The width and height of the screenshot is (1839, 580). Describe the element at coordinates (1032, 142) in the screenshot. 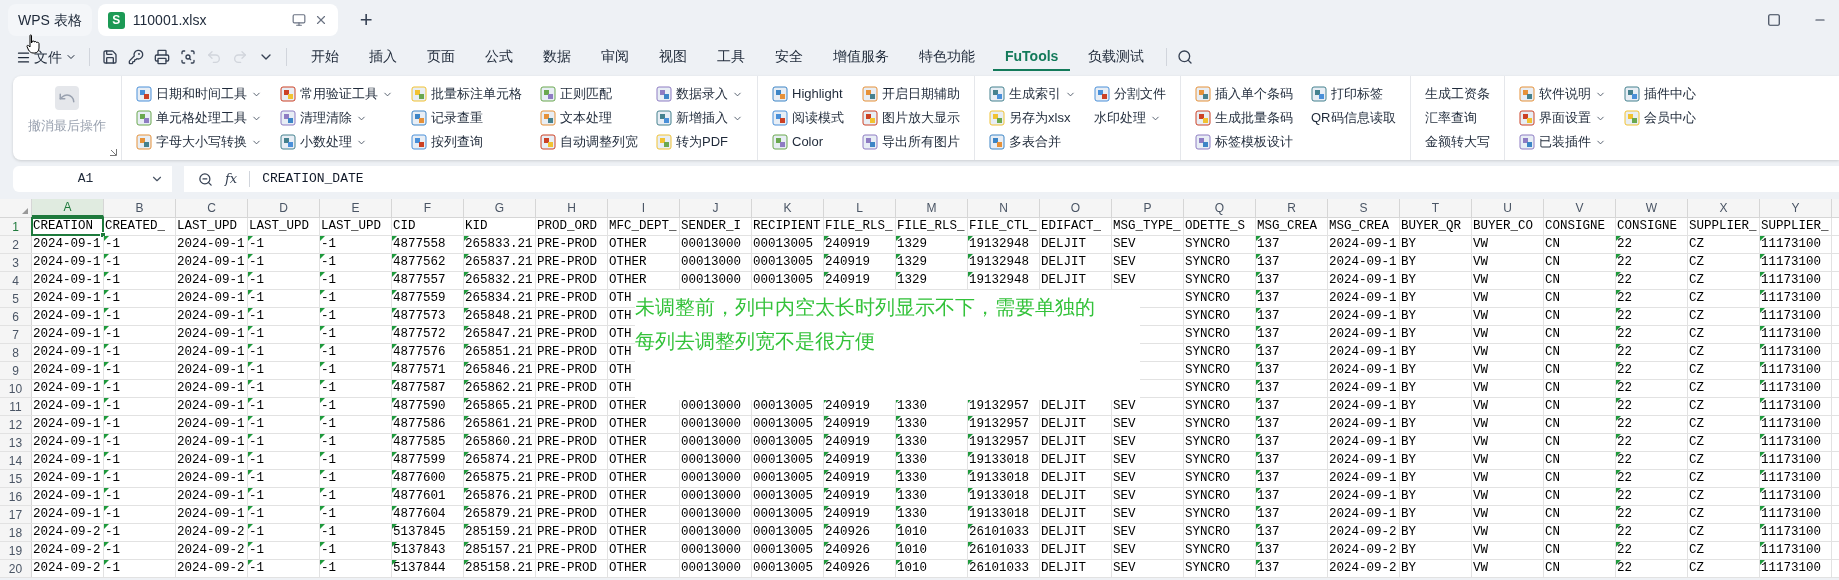

I see `ribbon-tool-button: 多表合并` at that location.